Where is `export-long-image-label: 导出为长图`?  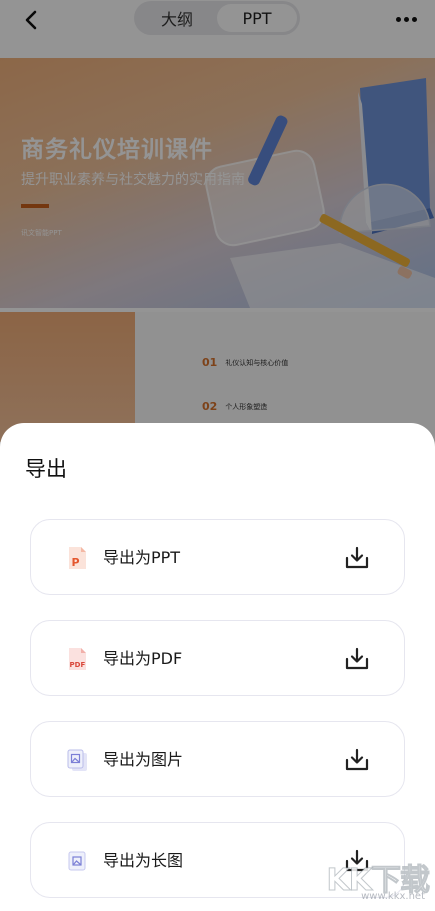
export-long-image-label: 导出为长图 is located at coordinates (143, 860).